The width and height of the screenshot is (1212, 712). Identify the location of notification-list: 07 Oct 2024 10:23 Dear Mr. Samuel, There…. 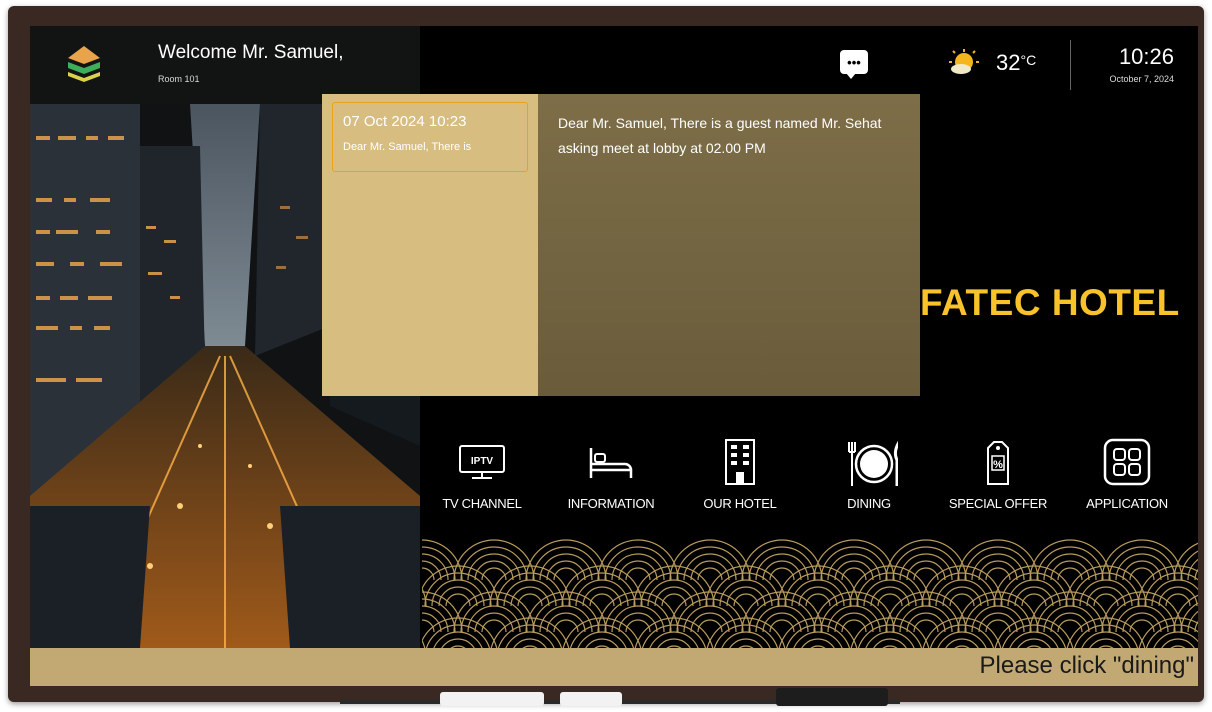
(430, 245).